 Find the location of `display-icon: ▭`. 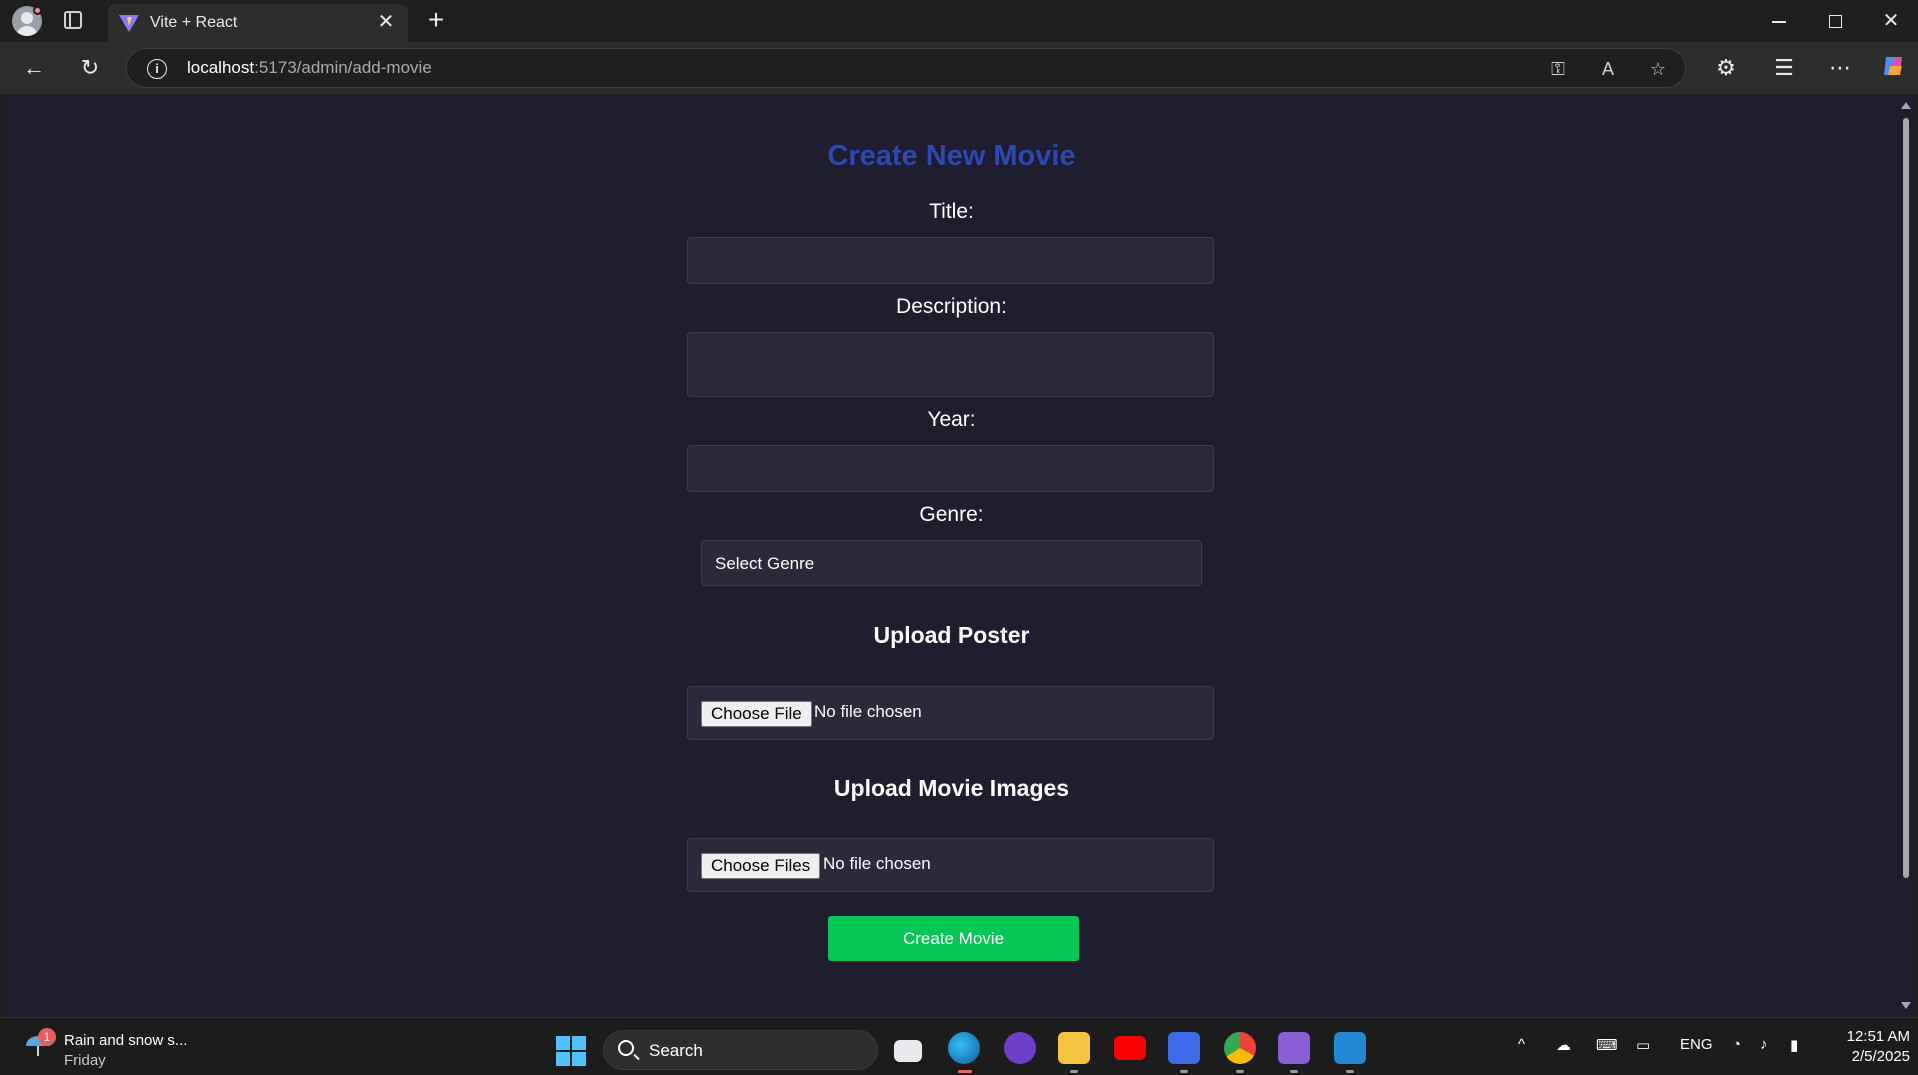

display-icon: ▭ is located at coordinates (1643, 1045).